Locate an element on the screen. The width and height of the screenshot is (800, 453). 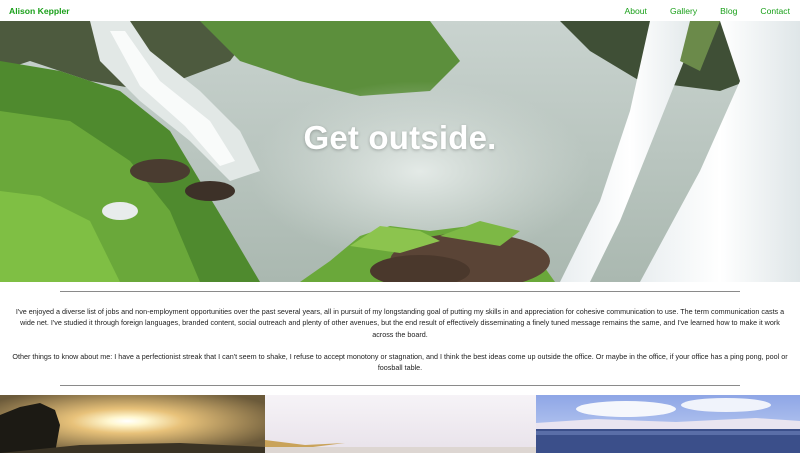
gallery-image-haze is located at coordinates (400, 424).